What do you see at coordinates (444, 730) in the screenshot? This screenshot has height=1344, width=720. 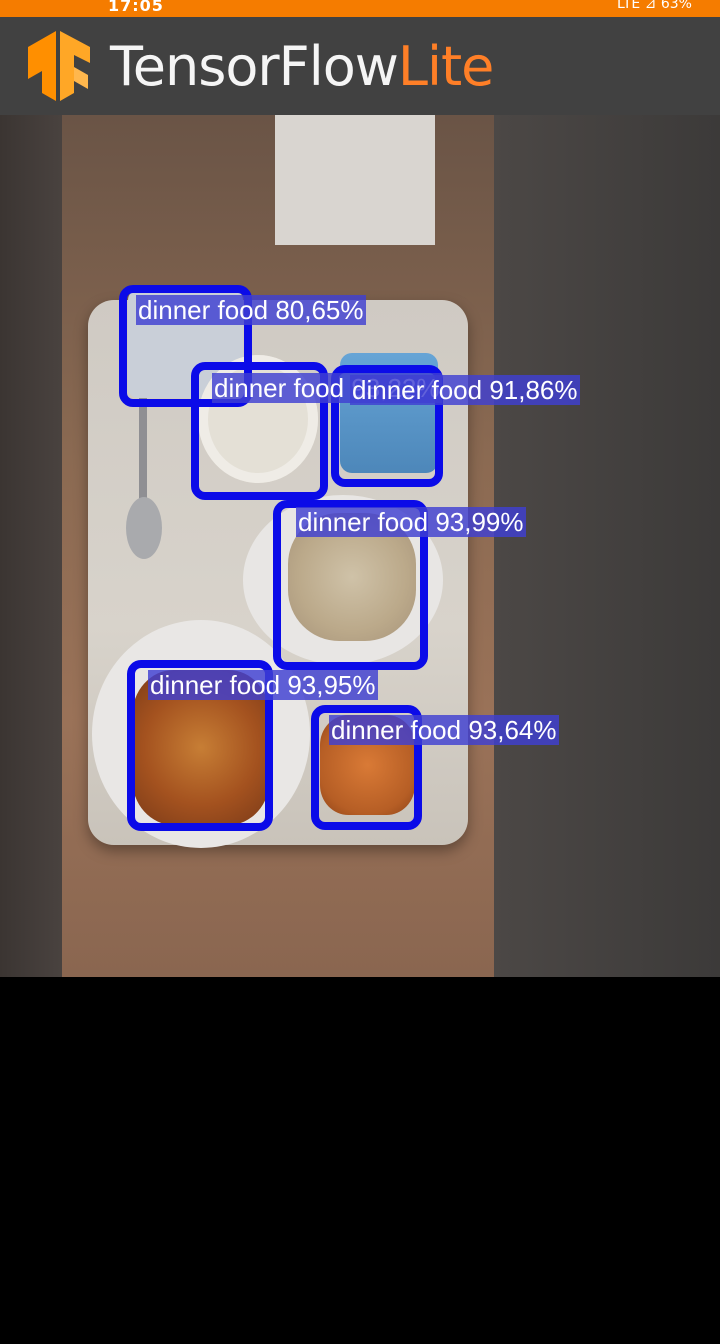 I see `detection-label-6: dinner food 93,64%` at bounding box center [444, 730].